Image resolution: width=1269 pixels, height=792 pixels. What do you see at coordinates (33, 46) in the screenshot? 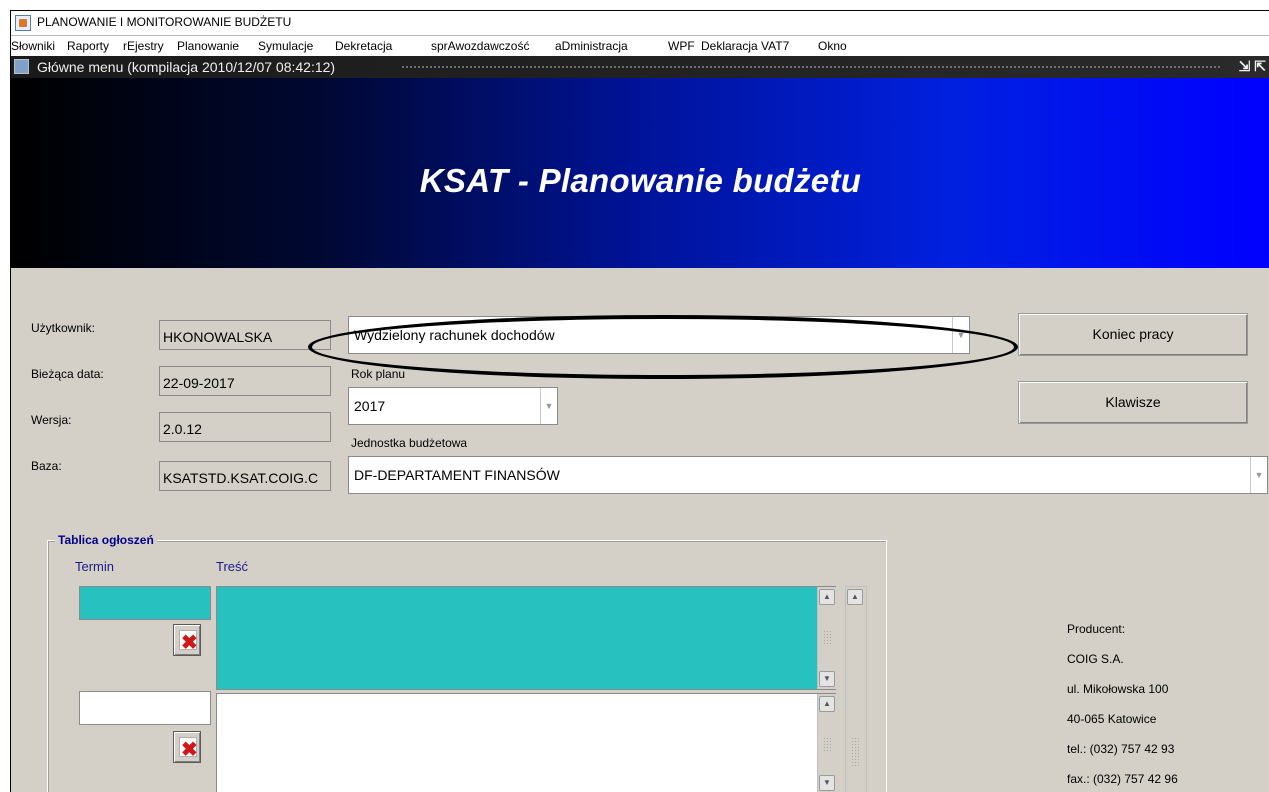
I see `menu-slowniki: Słowniki` at bounding box center [33, 46].